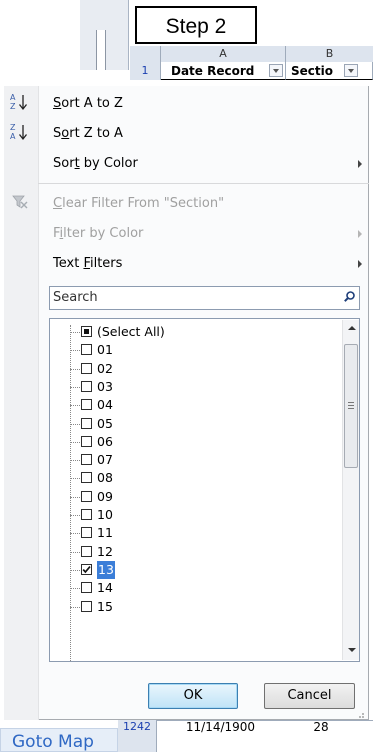 Image resolution: width=373 pixels, height=755 pixels. What do you see at coordinates (220, 736) in the screenshot?
I see `date-cell: 11/14/1900` at bounding box center [220, 736].